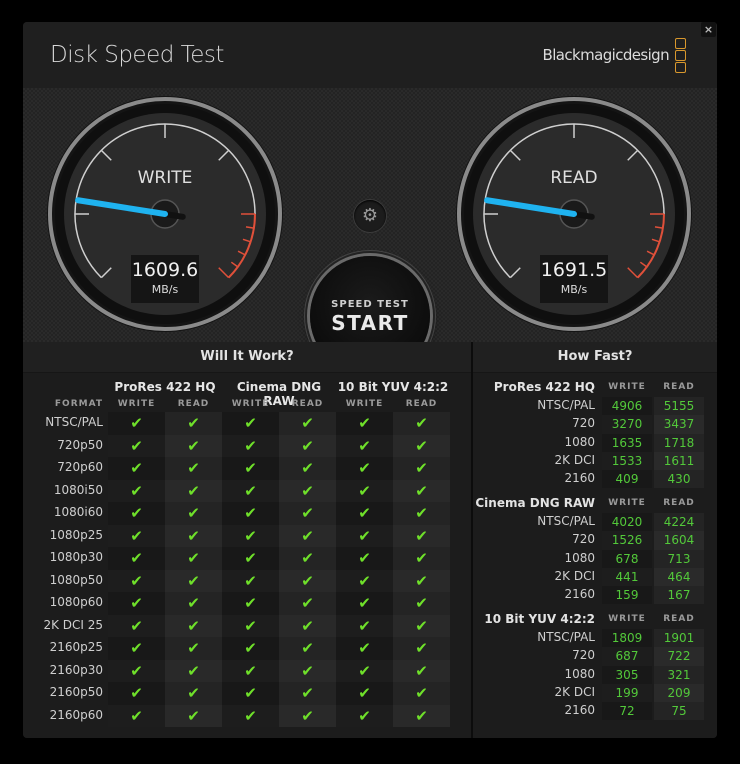  I want to click on write-column-header: WRITE, so click(627, 387).